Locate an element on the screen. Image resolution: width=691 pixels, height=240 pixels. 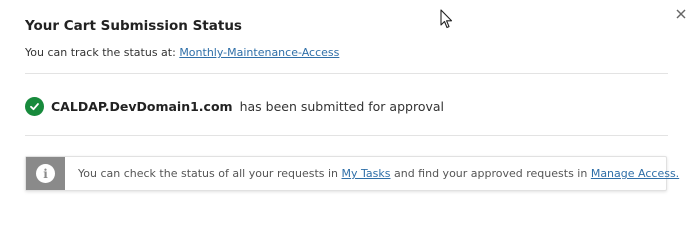
mouse-cursor-icon is located at coordinates (446, 19).